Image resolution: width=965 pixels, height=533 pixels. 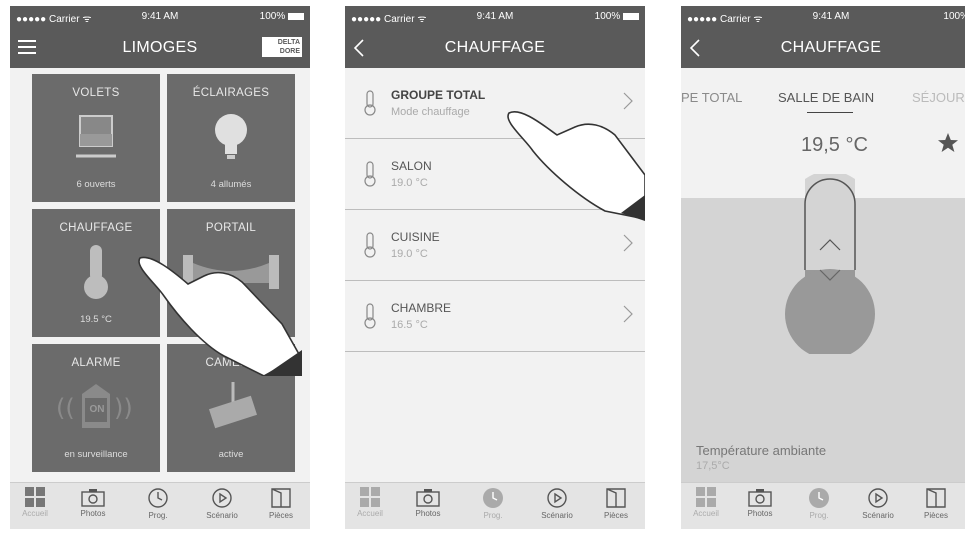 I want to click on ambient-label: Température ambiante, so click(x=761, y=450).